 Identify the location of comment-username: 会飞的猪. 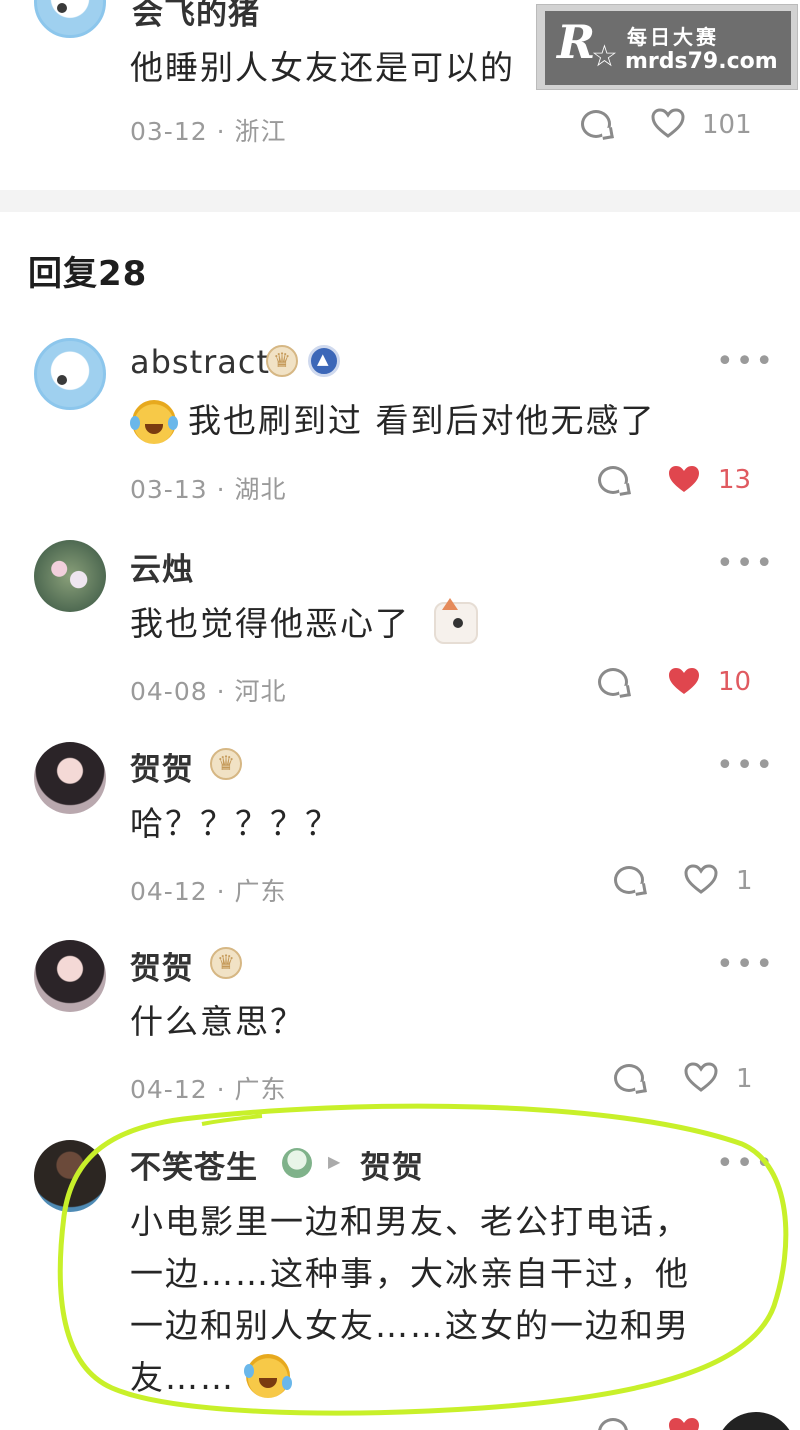
(196, 16).